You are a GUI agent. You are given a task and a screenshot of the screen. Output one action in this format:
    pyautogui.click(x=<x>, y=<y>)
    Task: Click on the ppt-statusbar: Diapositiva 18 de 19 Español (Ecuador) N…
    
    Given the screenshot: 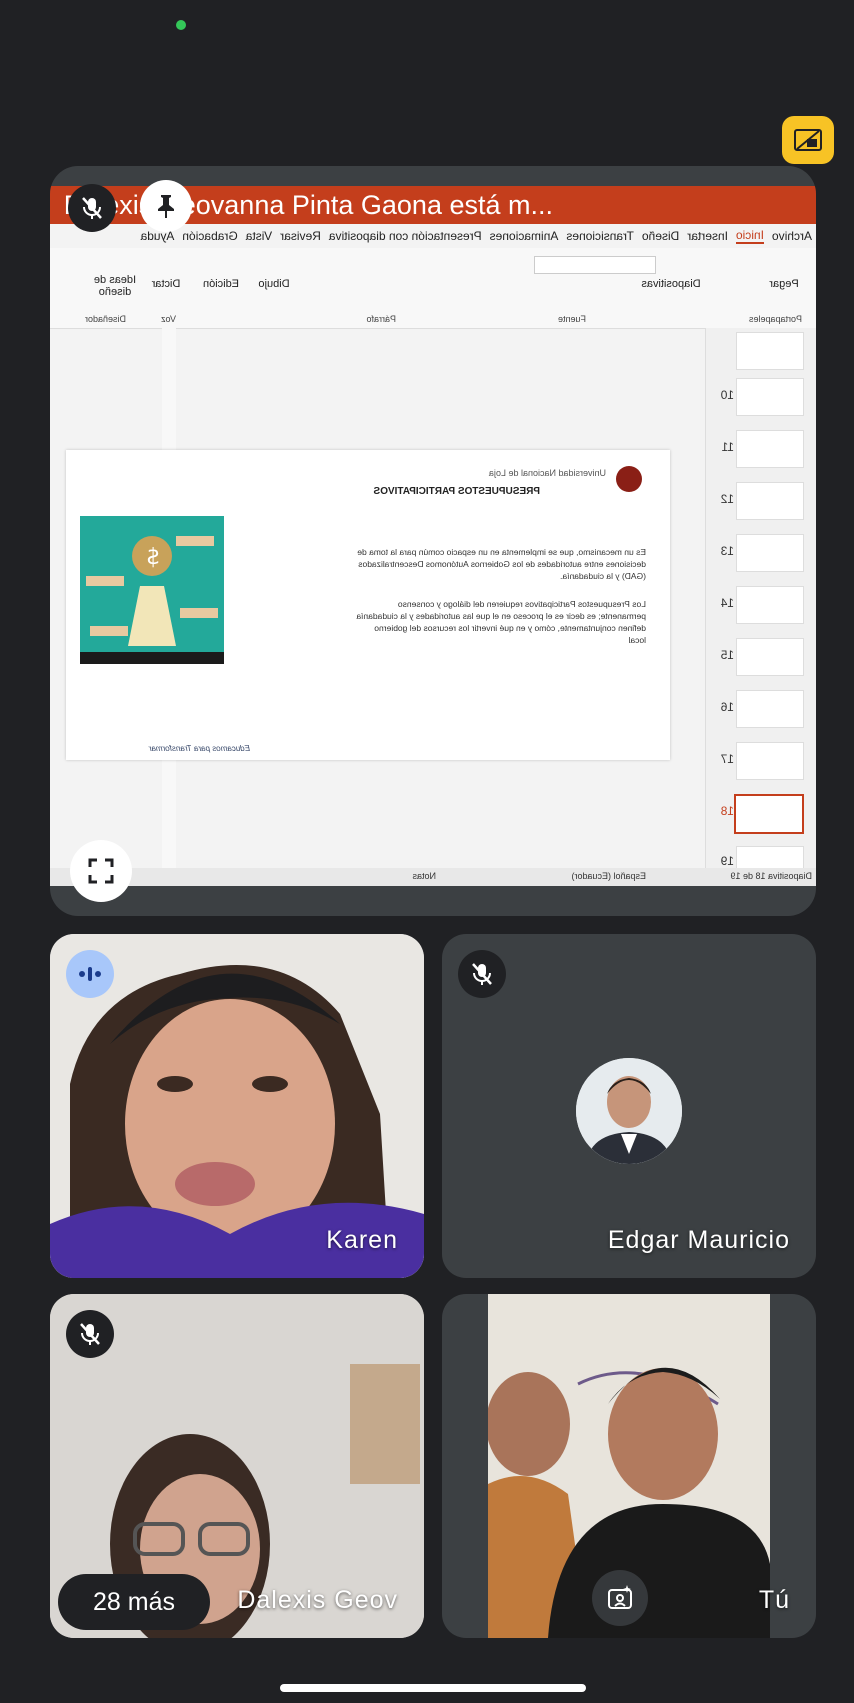 What is the action you would take?
    pyautogui.click(x=433, y=877)
    